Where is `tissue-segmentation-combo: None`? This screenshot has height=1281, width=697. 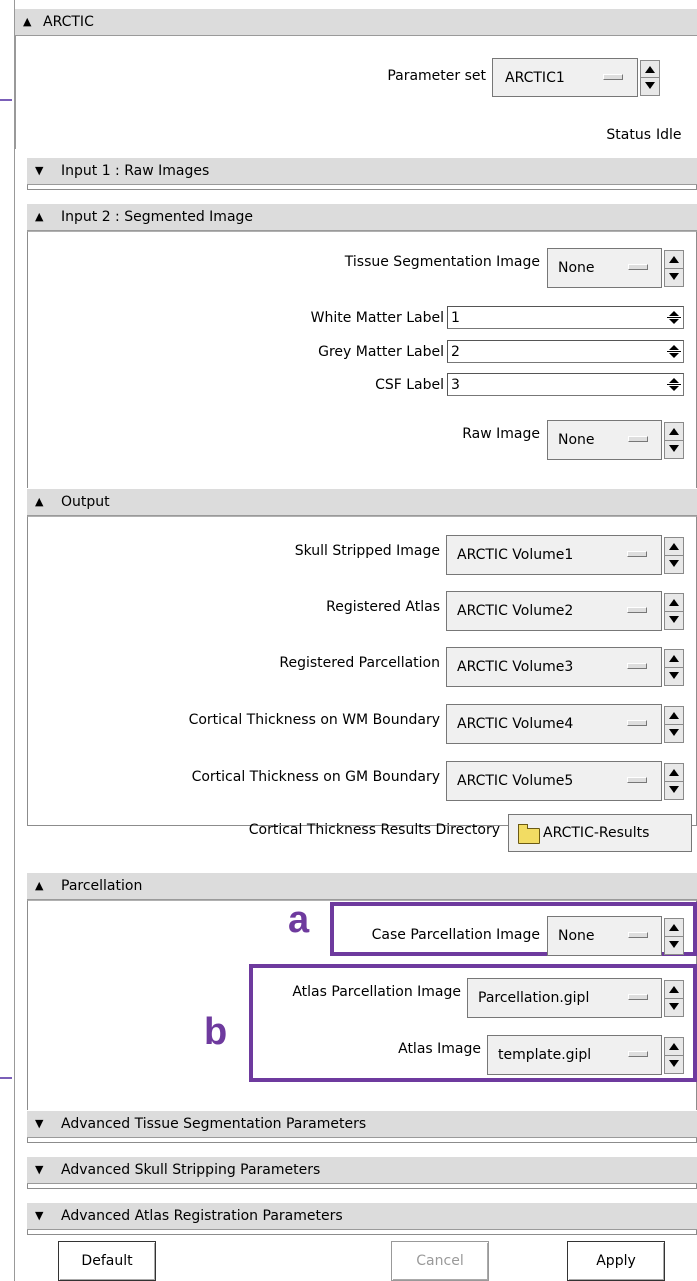 tissue-segmentation-combo: None is located at coordinates (604, 268).